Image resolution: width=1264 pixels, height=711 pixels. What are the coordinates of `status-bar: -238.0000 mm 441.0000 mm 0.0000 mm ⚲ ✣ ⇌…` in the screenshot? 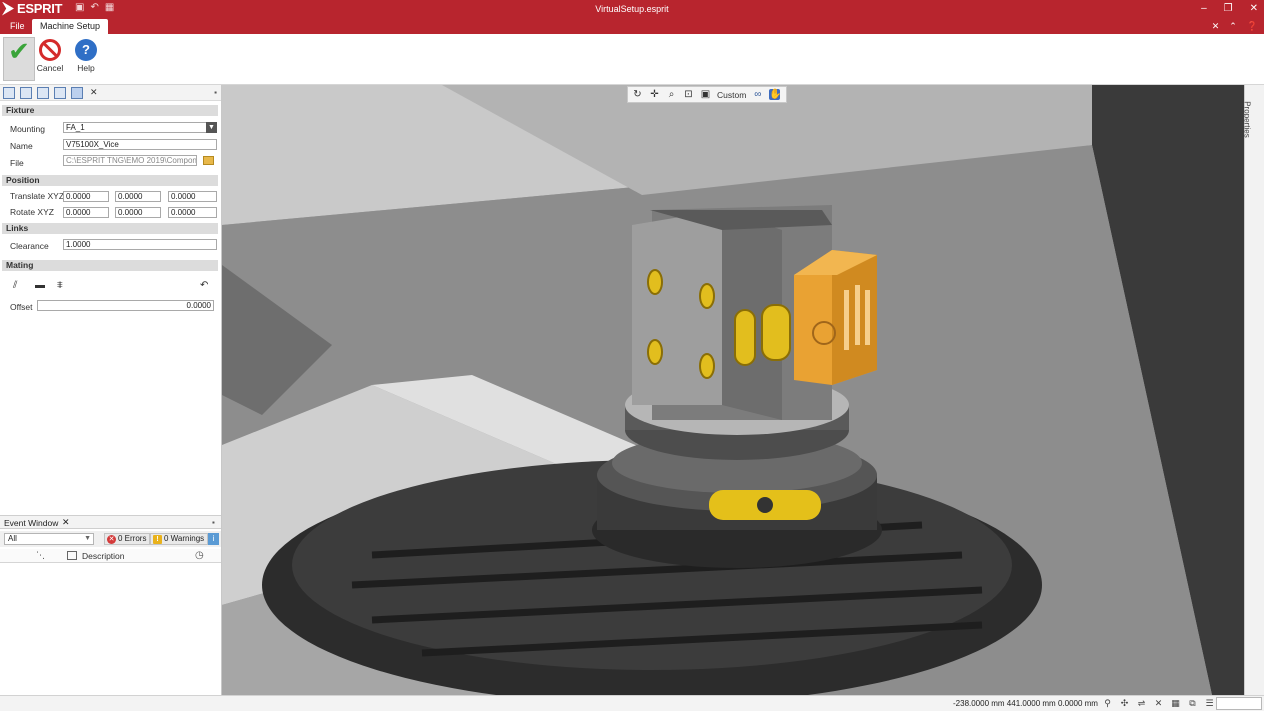 It's located at (632, 703).